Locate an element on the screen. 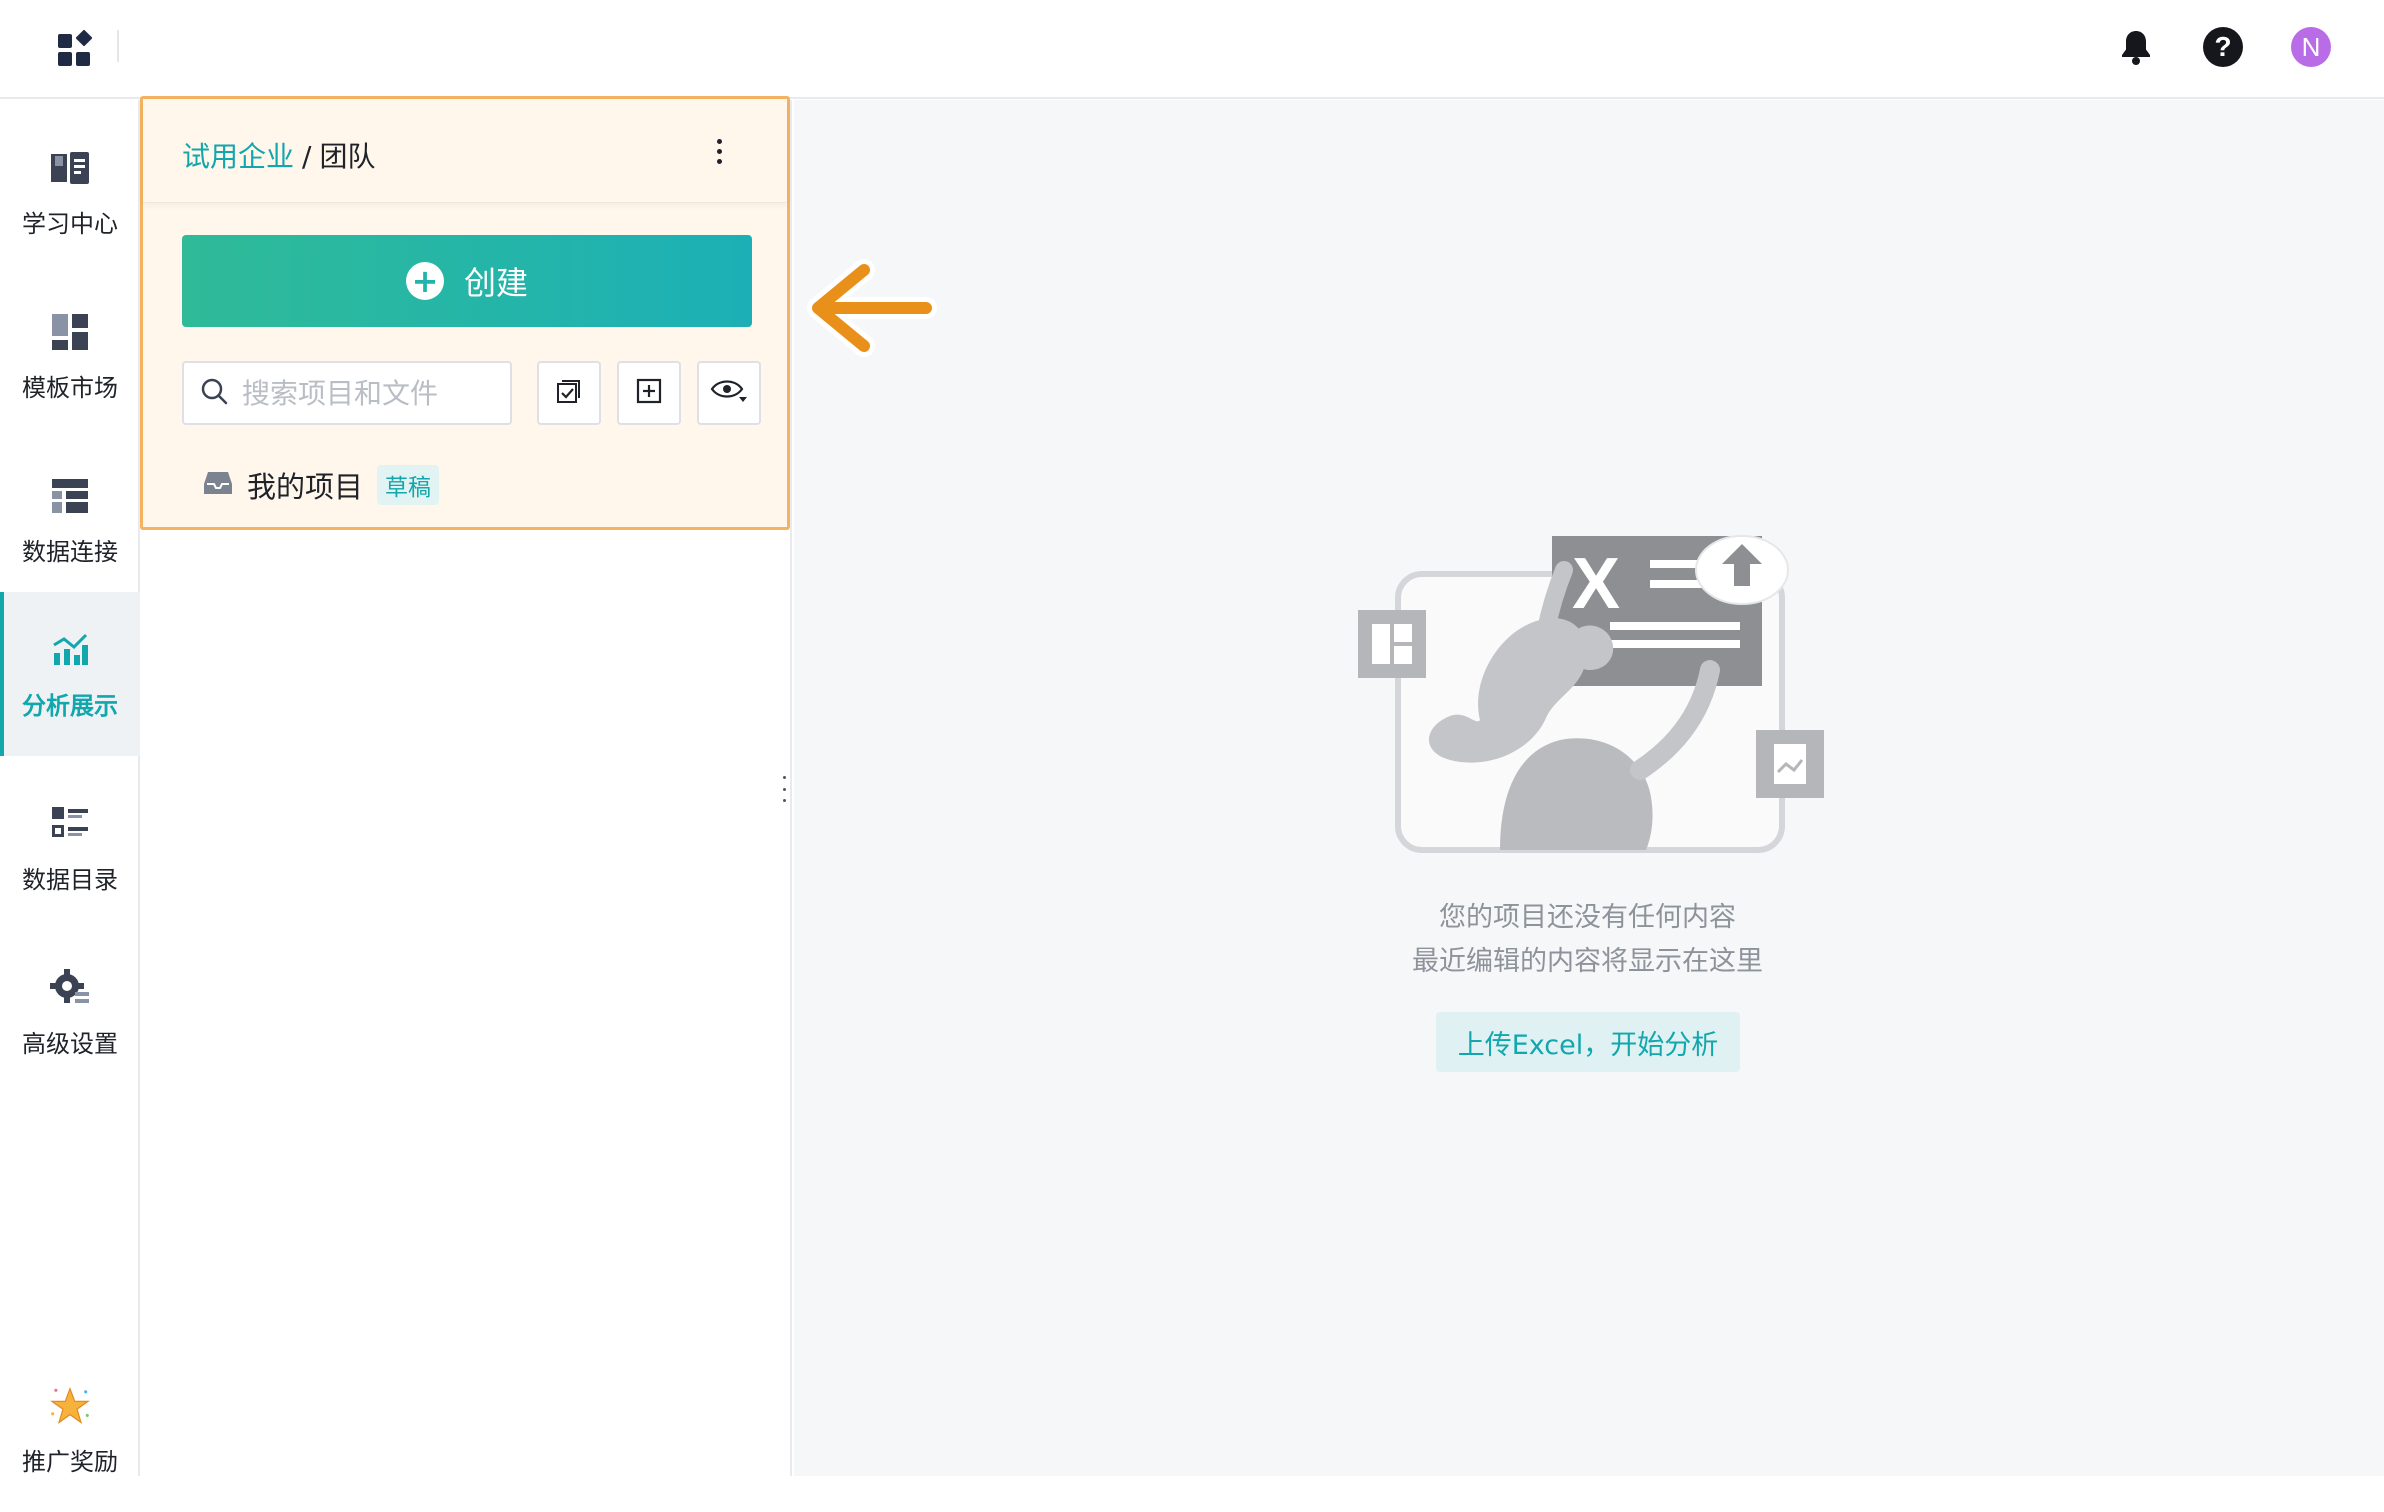 Image resolution: width=2384 pixels, height=1512 pixels. breadcrumb-root: 试用企业 is located at coordinates (238, 156).